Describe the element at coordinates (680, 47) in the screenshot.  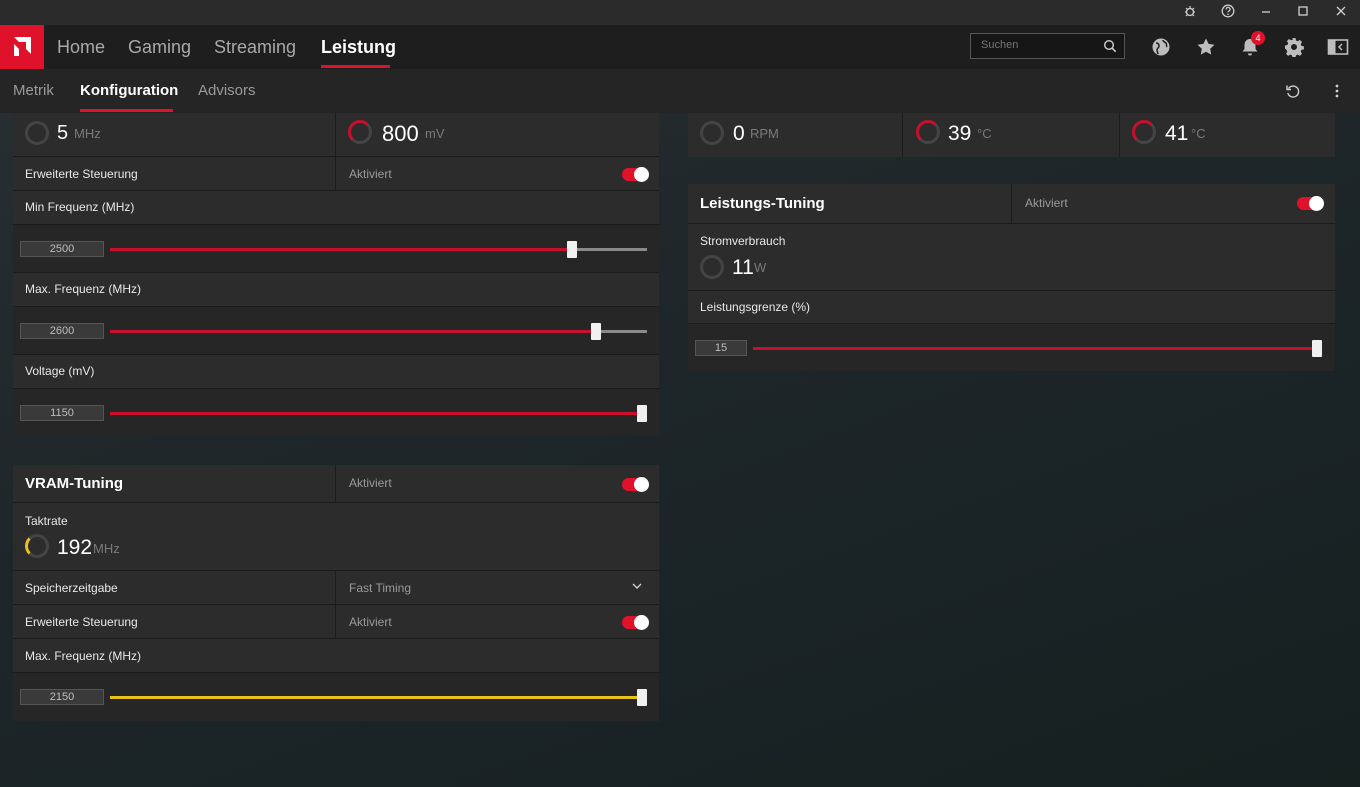
I see `top-nav: Home Gaming Streaming Leistung 4` at that location.